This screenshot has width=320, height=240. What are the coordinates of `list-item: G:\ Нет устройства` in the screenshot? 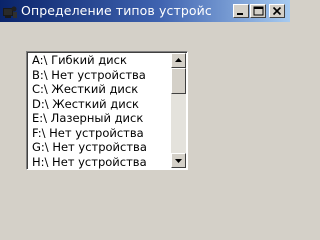 It's located at (100, 147).